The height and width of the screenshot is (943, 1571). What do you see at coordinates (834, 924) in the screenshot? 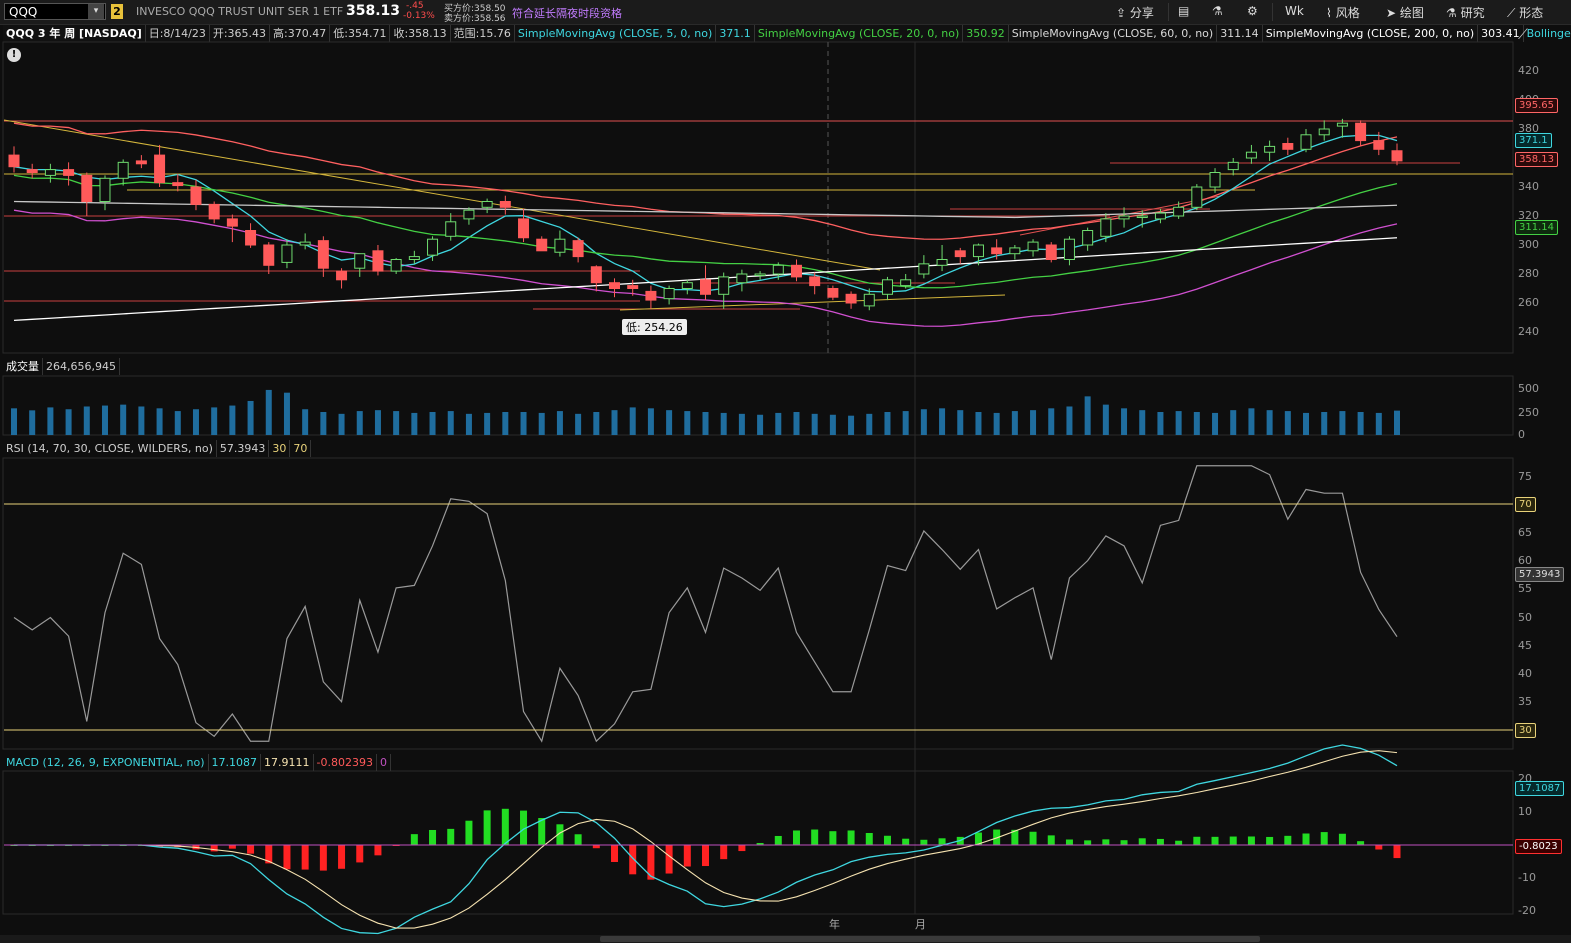
I see `time-label-year: 年` at bounding box center [834, 924].